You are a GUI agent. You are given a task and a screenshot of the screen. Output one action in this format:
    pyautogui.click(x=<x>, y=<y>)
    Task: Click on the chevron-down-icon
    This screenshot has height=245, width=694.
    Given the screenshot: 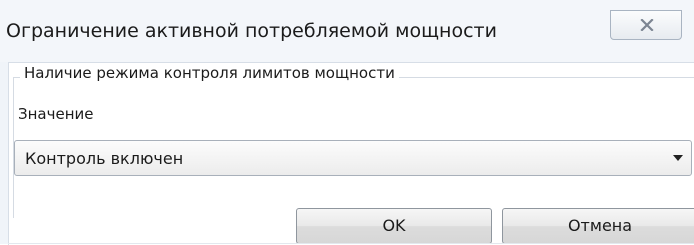 What is the action you would take?
    pyautogui.click(x=678, y=158)
    